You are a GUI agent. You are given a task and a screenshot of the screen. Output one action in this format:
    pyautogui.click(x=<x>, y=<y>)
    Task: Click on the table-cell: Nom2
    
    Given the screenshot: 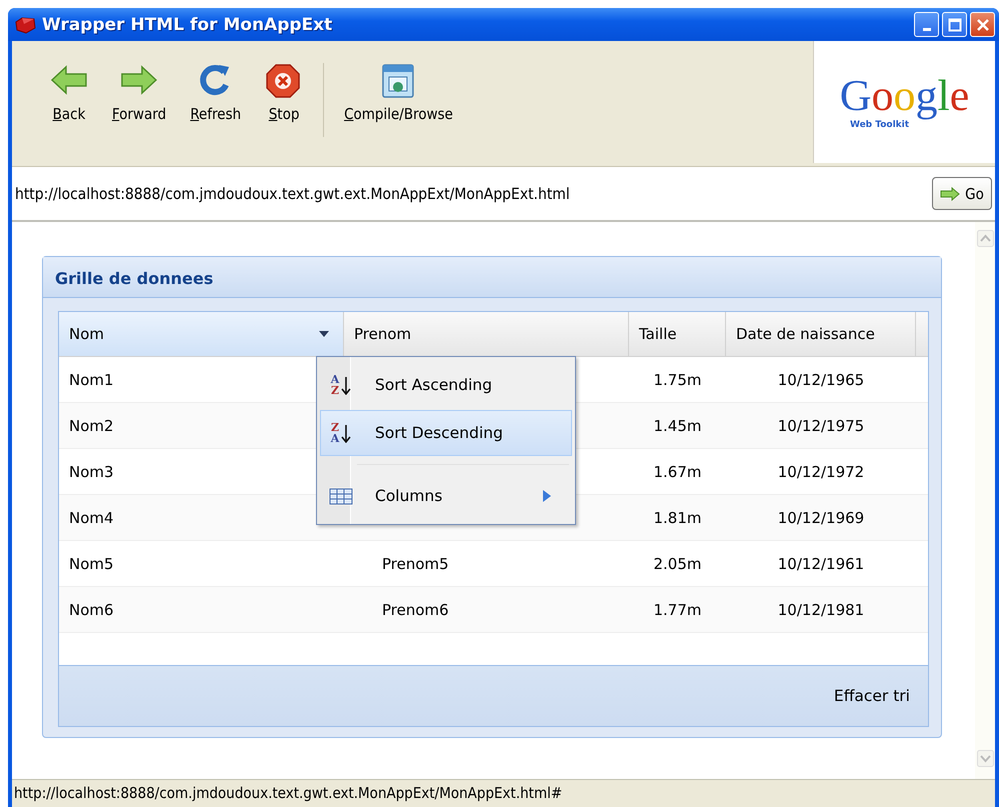 What is the action you would take?
    pyautogui.click(x=91, y=425)
    